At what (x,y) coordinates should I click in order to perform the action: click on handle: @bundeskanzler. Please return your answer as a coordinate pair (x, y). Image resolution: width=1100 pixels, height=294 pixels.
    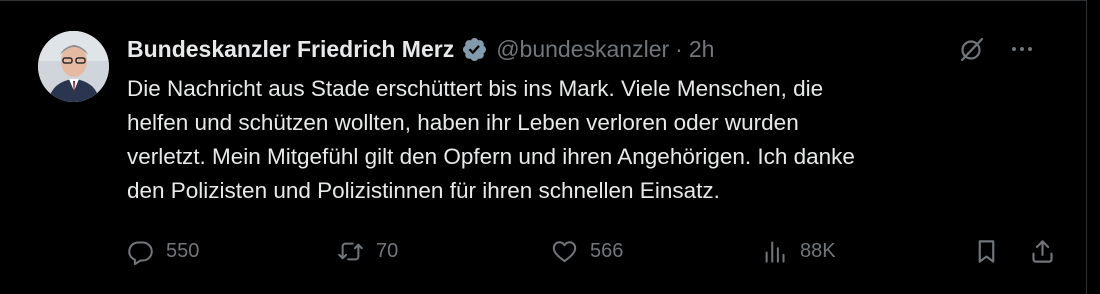
    Looking at the image, I should click on (582, 49).